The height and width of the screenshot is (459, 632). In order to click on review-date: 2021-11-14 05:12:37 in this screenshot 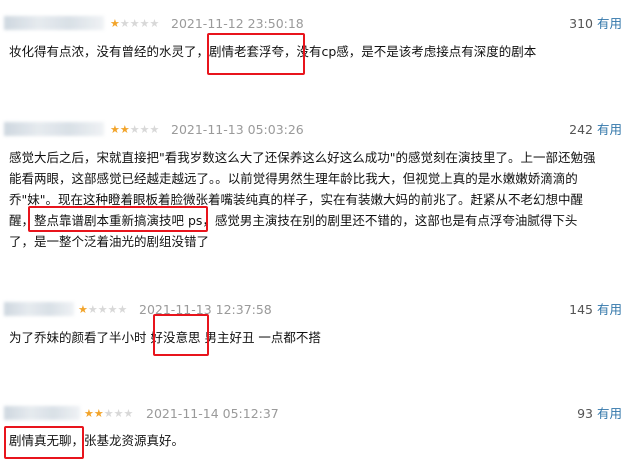, I will do `click(212, 413)`.